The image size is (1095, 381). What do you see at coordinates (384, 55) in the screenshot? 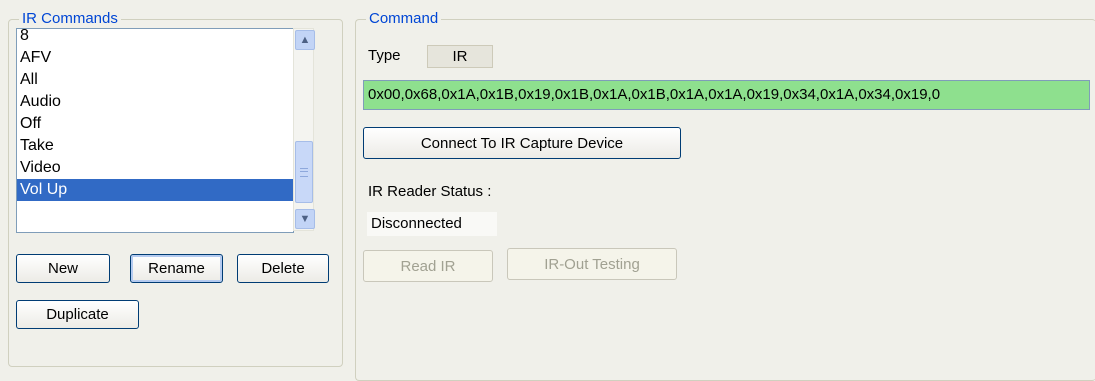
I see `type-label: Type` at bounding box center [384, 55].